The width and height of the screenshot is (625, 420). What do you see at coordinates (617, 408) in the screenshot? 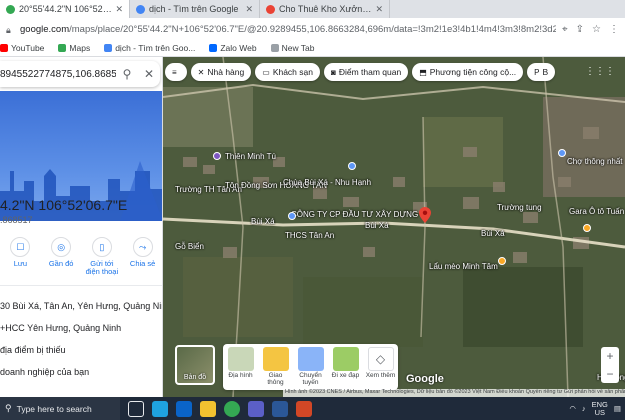
I see `notifications-icon: ▤` at bounding box center [617, 408].